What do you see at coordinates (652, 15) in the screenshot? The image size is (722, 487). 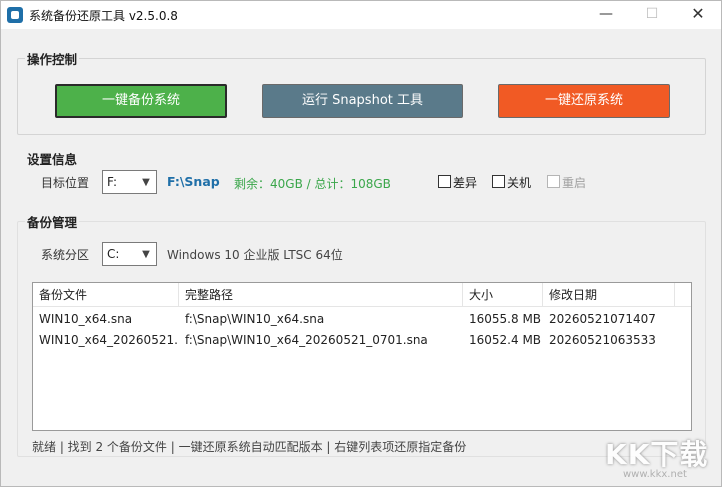 I see `maximize-button: ☐` at bounding box center [652, 15].